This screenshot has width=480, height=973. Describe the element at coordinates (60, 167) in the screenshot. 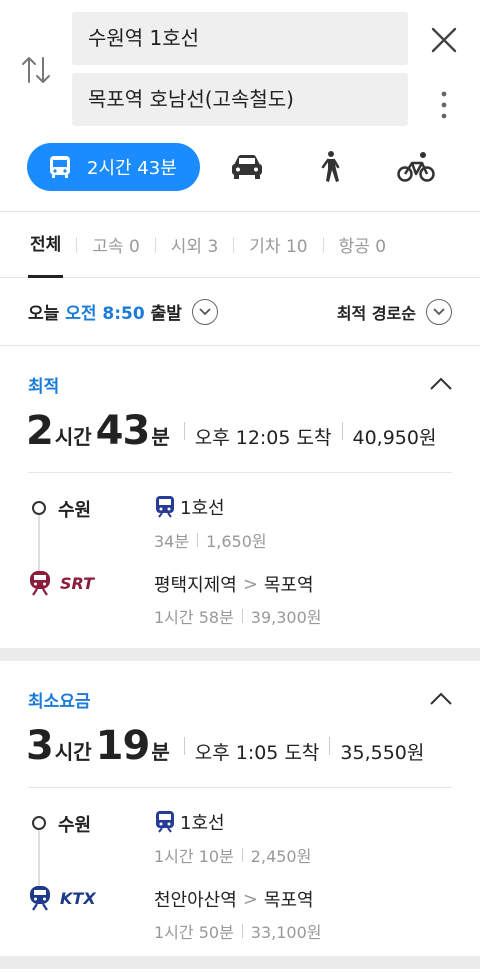

I see `bus-icon` at that location.